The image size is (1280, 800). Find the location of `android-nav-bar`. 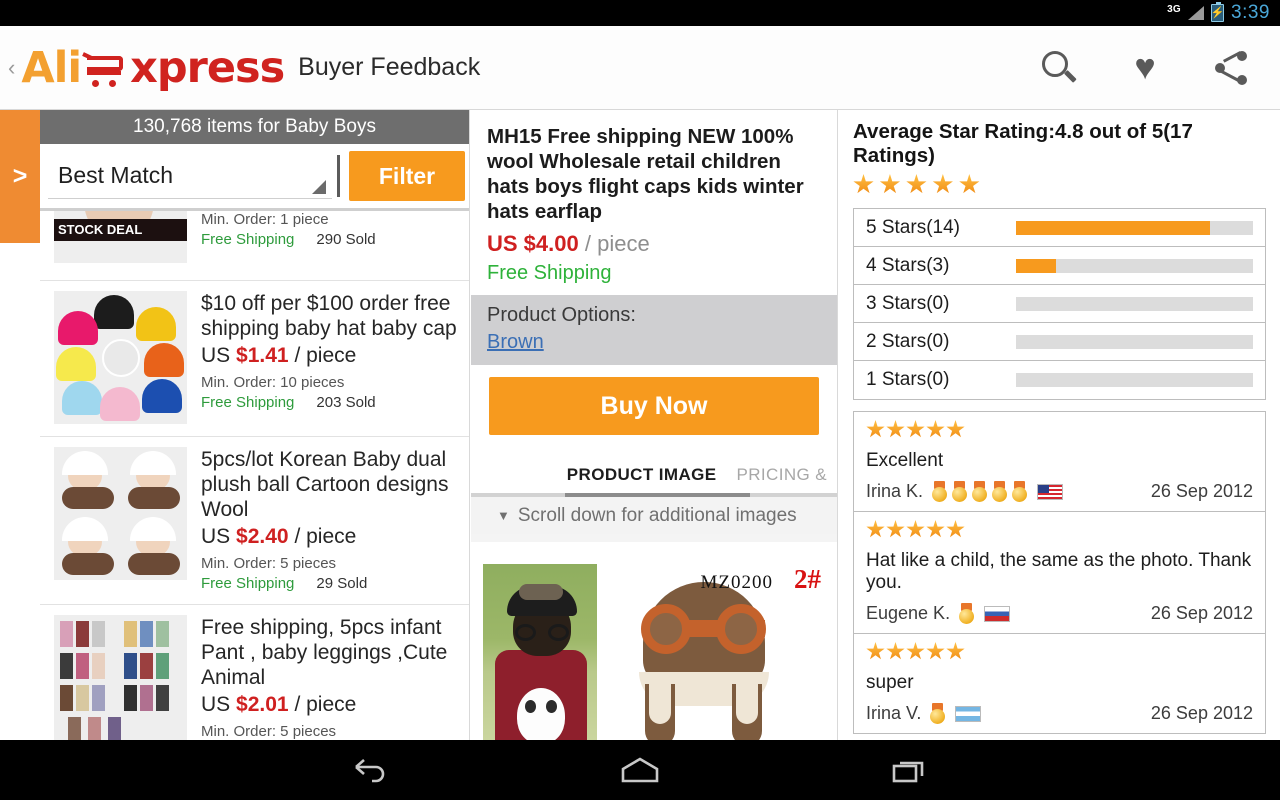

android-nav-bar is located at coordinates (640, 770).